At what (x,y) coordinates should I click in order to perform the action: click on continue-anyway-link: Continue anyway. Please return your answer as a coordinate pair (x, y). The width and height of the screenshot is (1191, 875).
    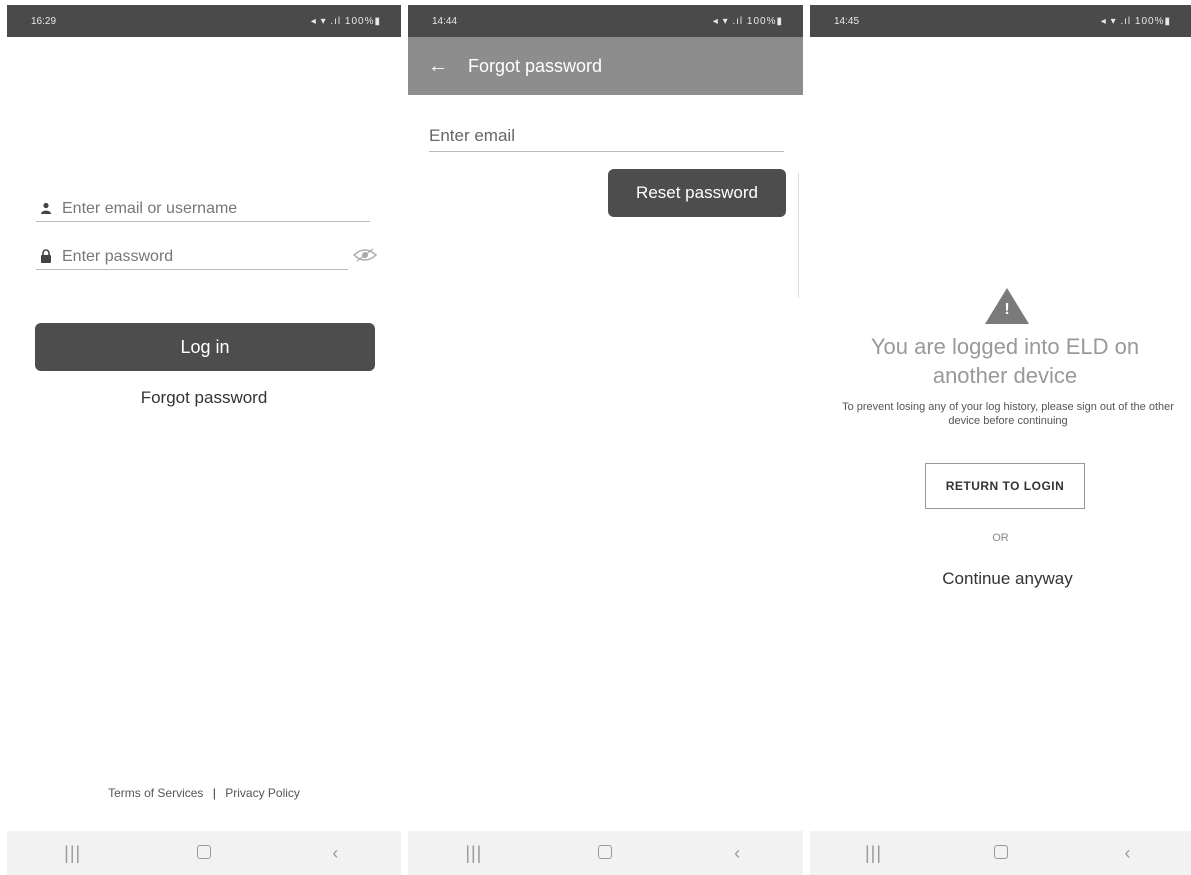
    Looking at the image, I should click on (1000, 579).